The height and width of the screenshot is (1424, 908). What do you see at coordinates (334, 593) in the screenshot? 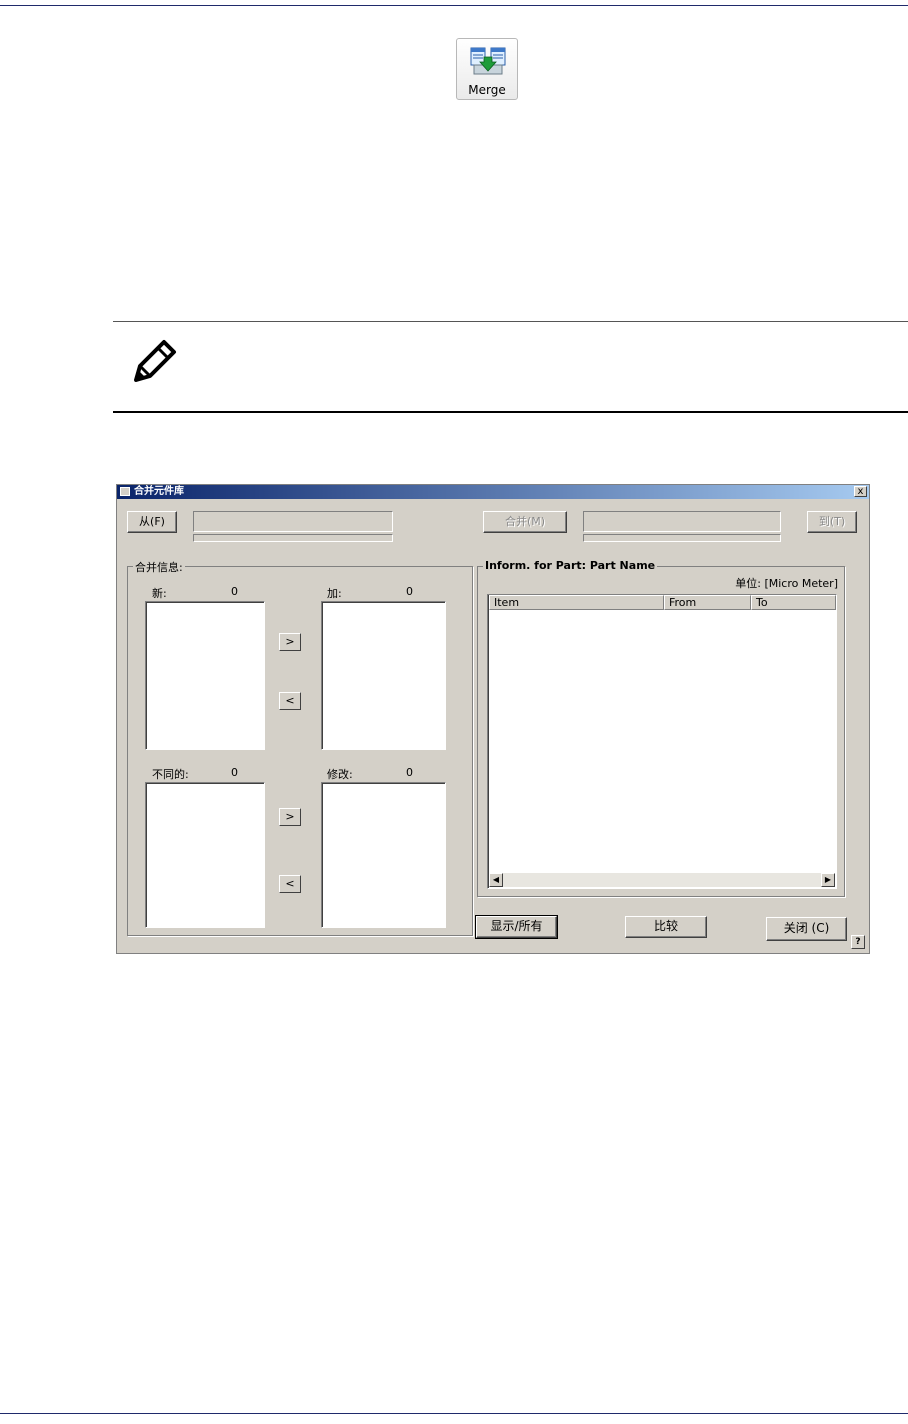
I see `add-label: 加:` at bounding box center [334, 593].